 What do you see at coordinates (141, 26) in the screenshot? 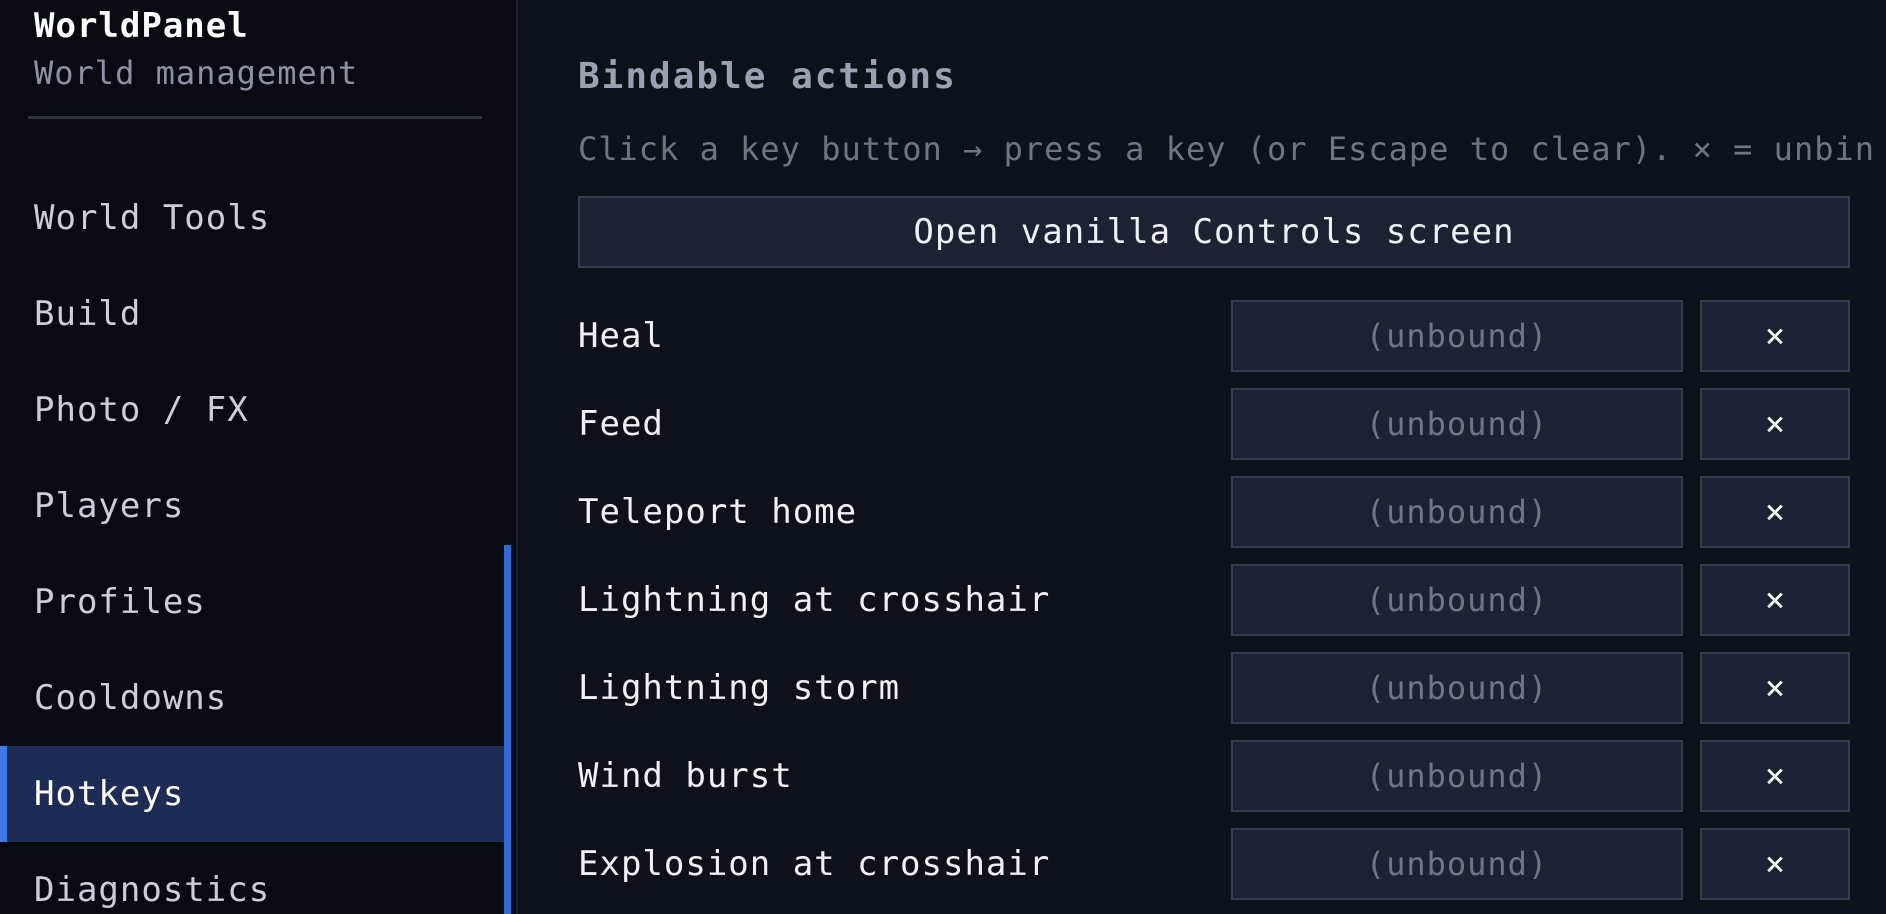
I see `app-title: WorldPanel` at bounding box center [141, 26].